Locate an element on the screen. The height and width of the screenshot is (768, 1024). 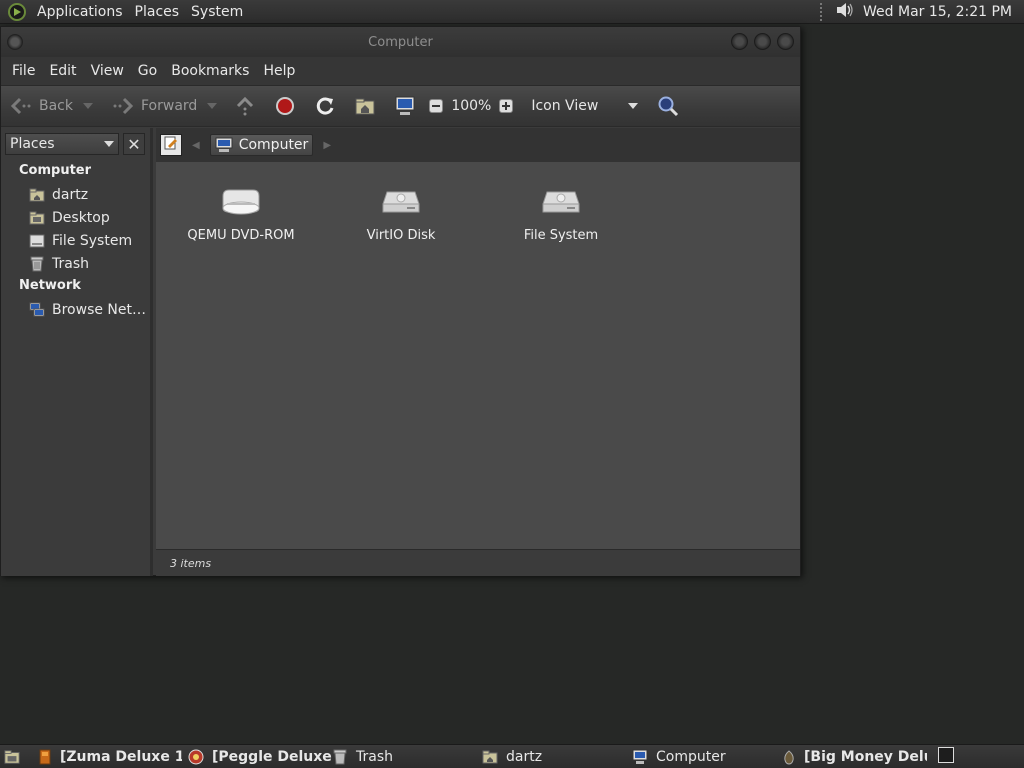
help-menu: Help is located at coordinates (279, 71).